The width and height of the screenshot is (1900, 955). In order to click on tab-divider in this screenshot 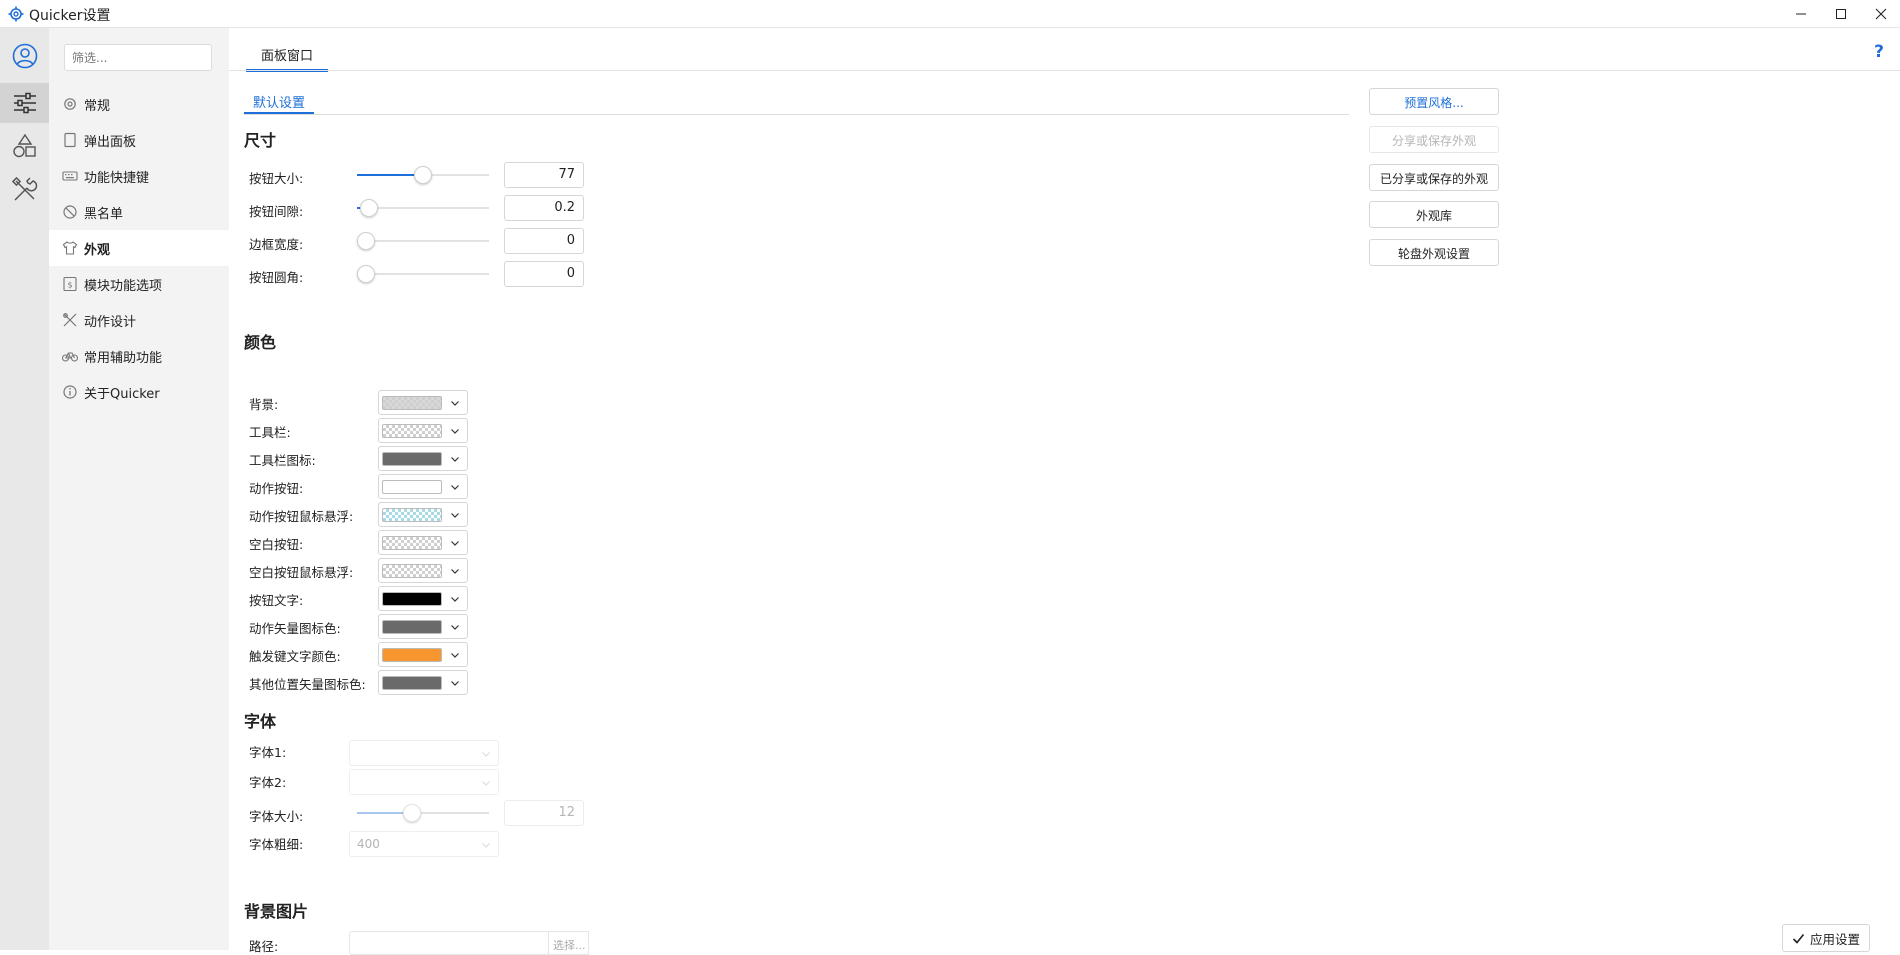, I will do `click(1064, 70)`.